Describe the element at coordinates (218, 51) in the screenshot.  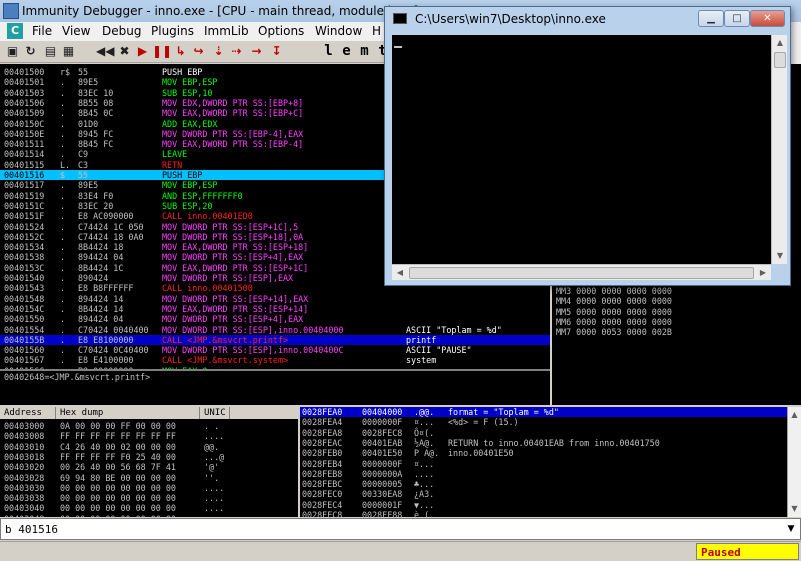
I see `trace-into-icon: ⇣` at that location.